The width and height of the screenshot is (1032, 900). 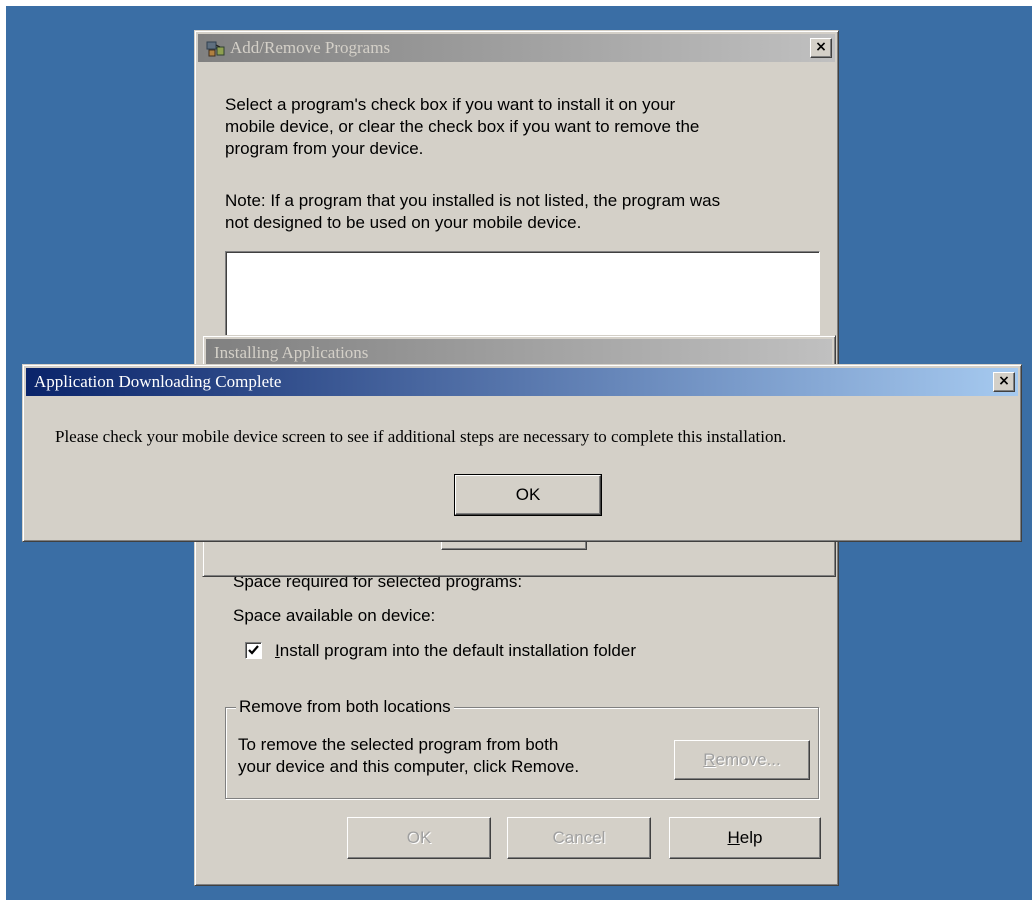 I want to click on help-button-accel: H, so click(x=733, y=837).